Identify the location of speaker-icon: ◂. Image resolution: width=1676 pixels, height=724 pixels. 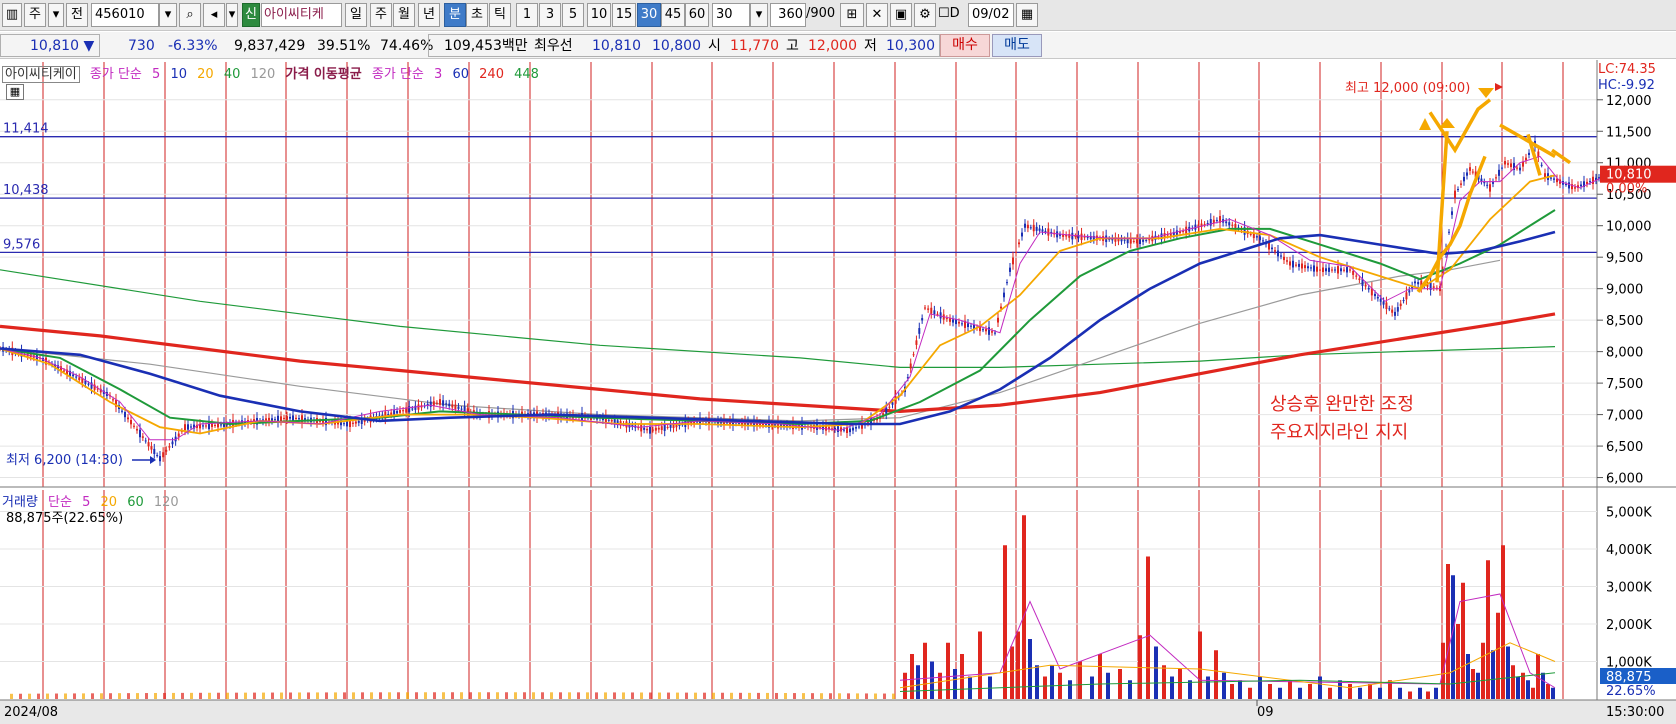
(214, 15).